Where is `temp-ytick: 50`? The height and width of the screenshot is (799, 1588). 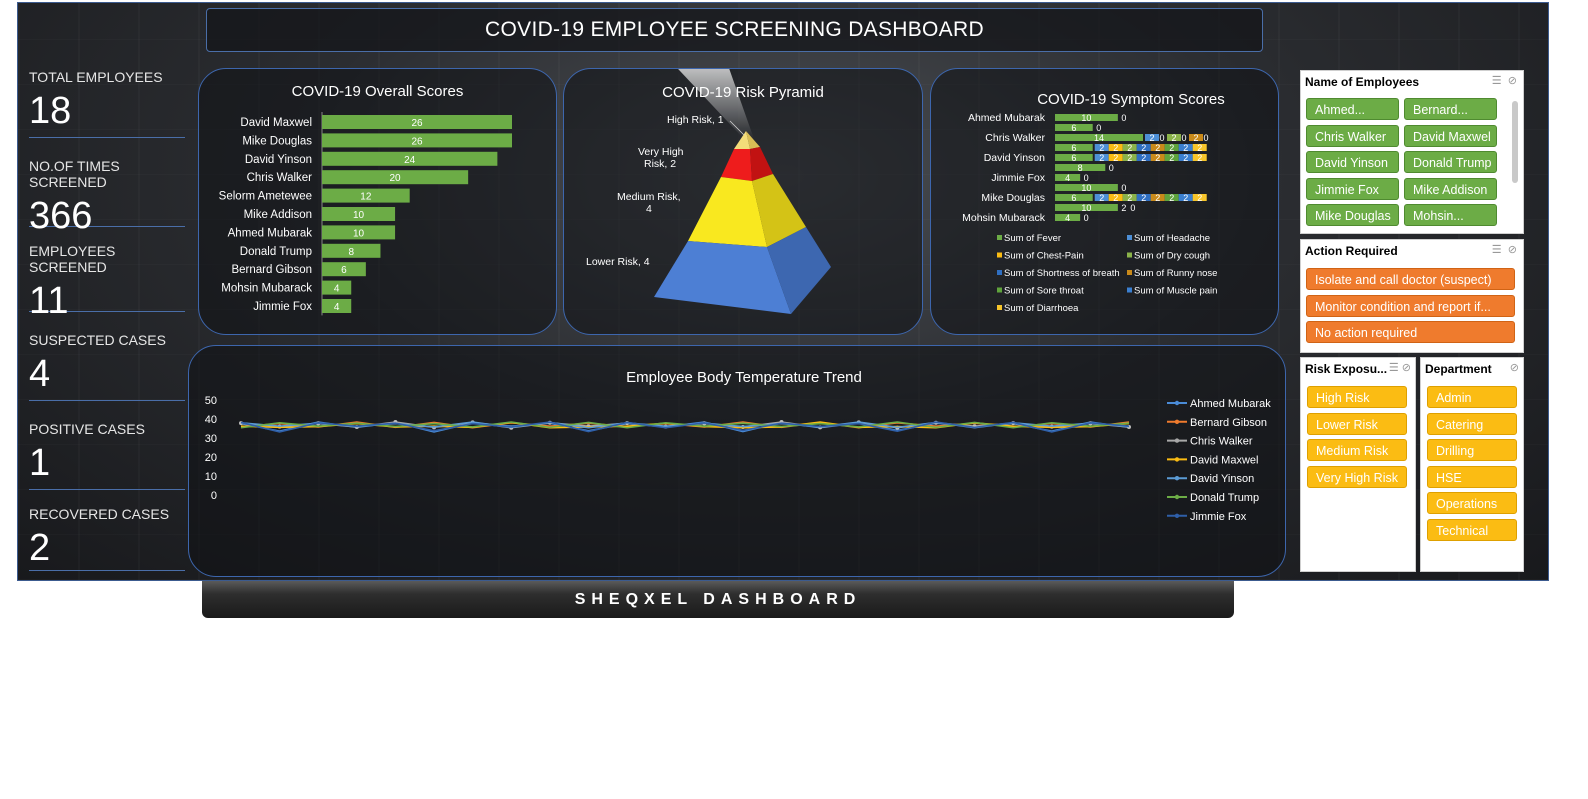
temp-ytick: 50 is located at coordinates (211, 401).